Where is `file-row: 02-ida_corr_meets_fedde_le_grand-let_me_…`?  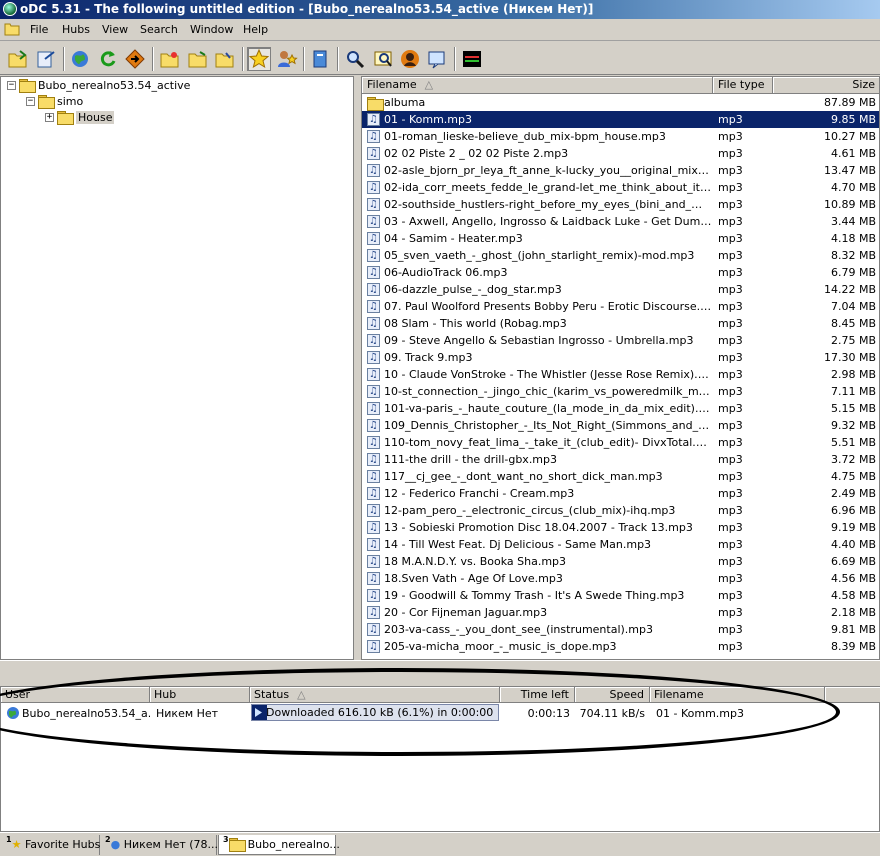 file-row: 02-ida_corr_meets_fedde_le_grand-let_me_… is located at coordinates (620, 187).